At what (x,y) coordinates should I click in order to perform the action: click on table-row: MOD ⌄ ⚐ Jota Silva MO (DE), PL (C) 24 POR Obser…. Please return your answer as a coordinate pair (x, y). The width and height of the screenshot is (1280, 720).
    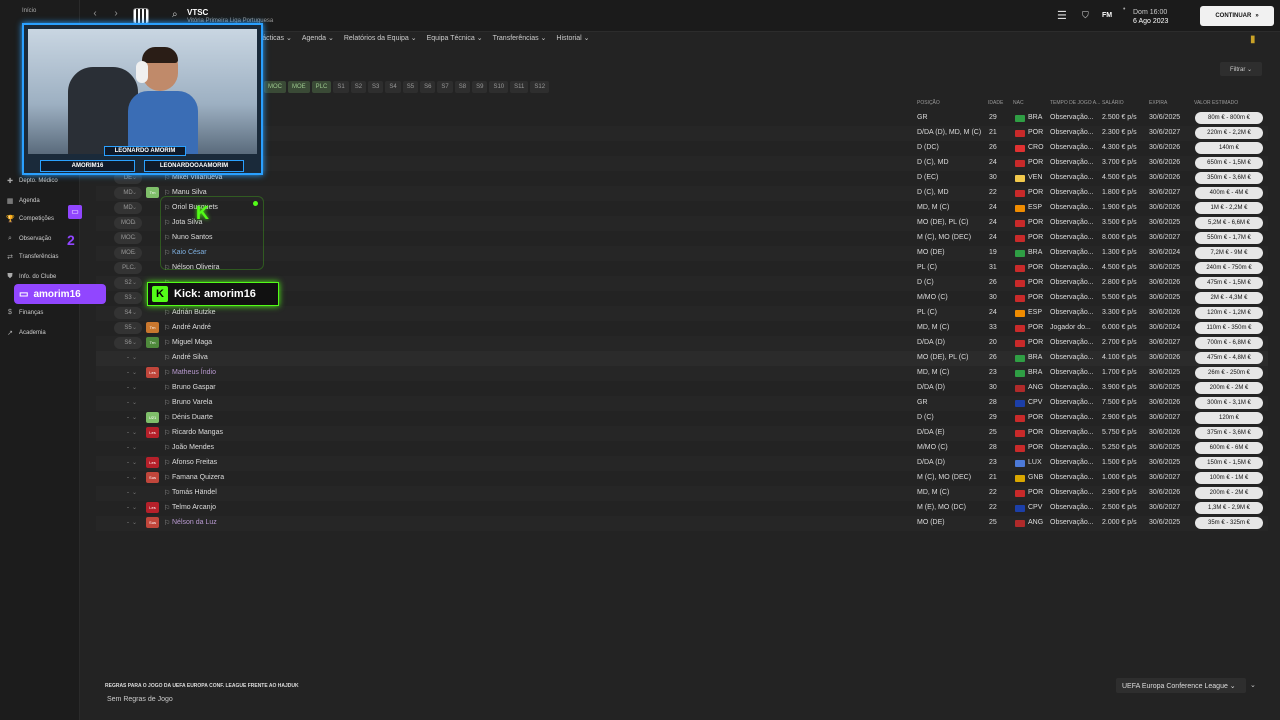
    Looking at the image, I should click on (682, 223).